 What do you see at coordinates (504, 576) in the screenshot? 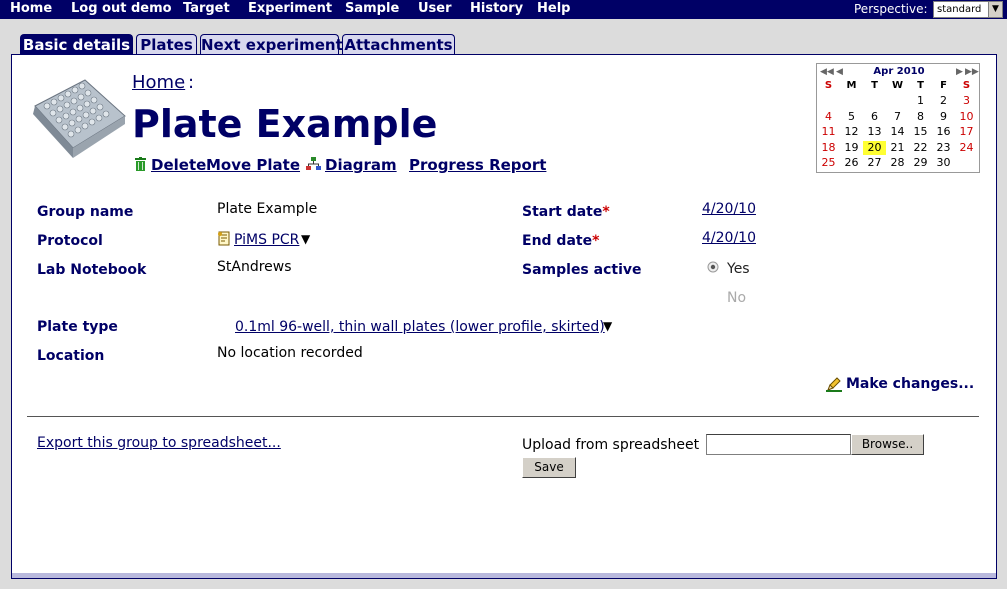
I see `panel-footer` at bounding box center [504, 576].